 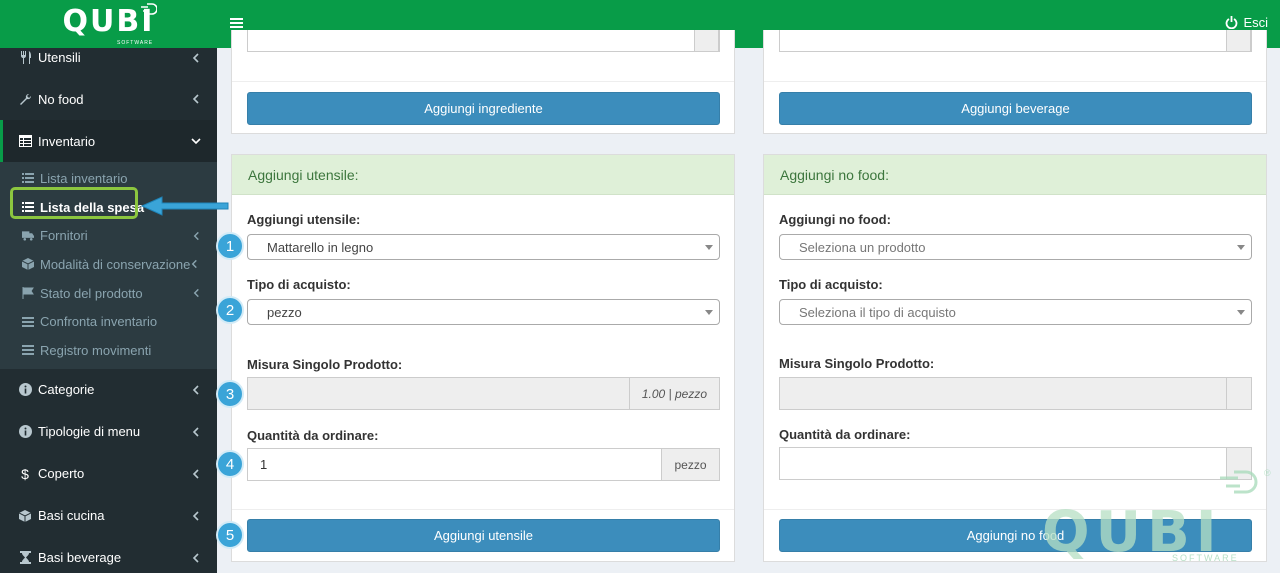 What do you see at coordinates (108, 99) in the screenshot?
I see `sidebar-item-no-food: No food` at bounding box center [108, 99].